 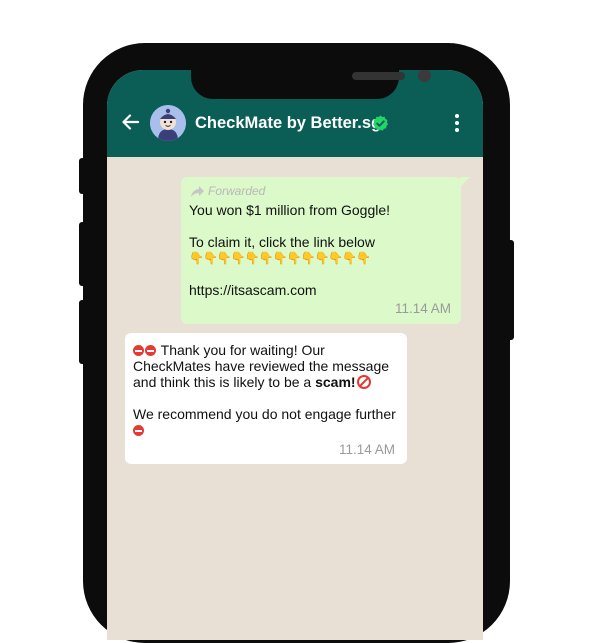 What do you see at coordinates (363, 382) in the screenshot?
I see `prohibited-icon` at bounding box center [363, 382].